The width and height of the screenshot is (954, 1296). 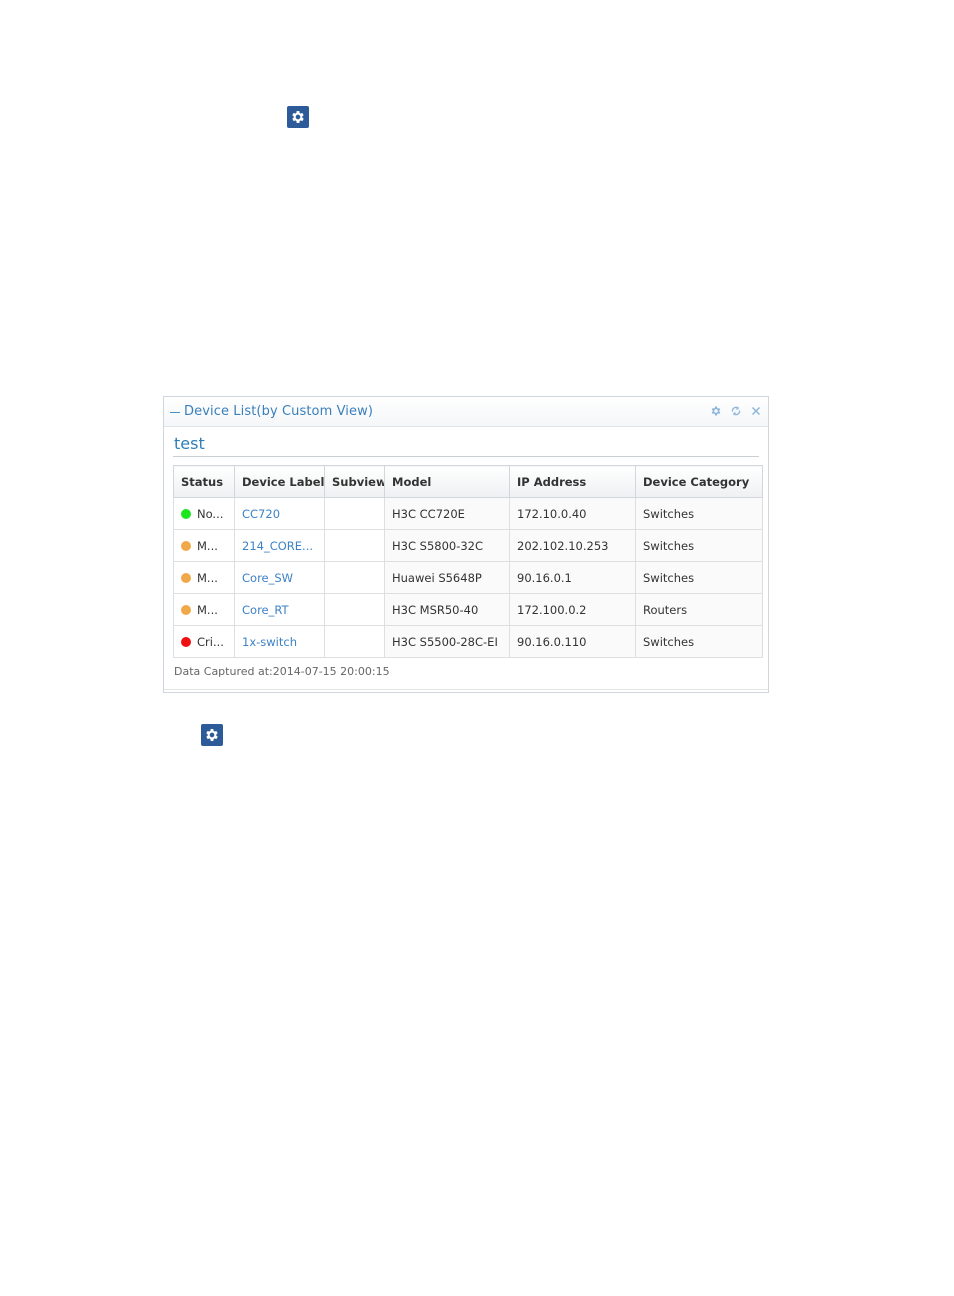 I want to click on model-cell: H3C CC720E, so click(x=447, y=513).